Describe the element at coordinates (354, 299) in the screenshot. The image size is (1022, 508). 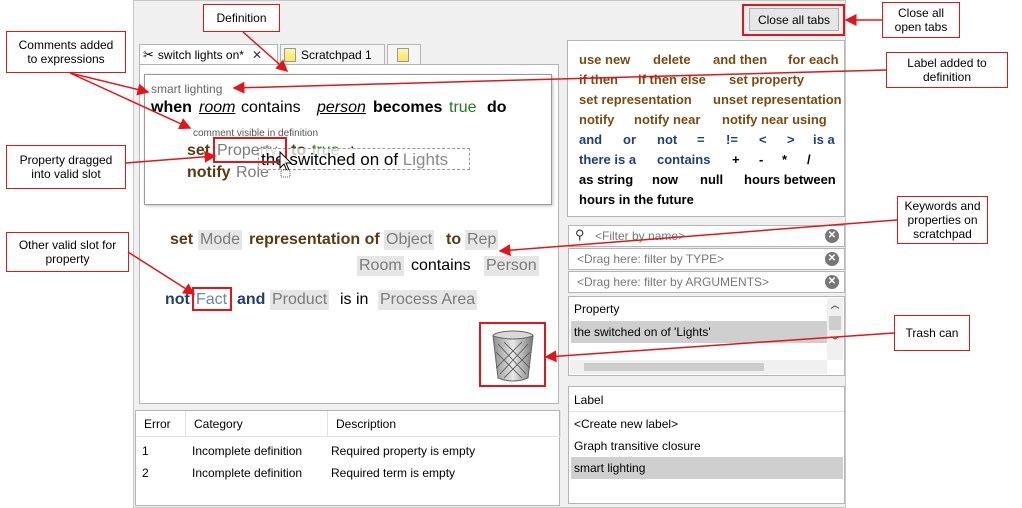
I see `scratch-is-in: is in` at that location.